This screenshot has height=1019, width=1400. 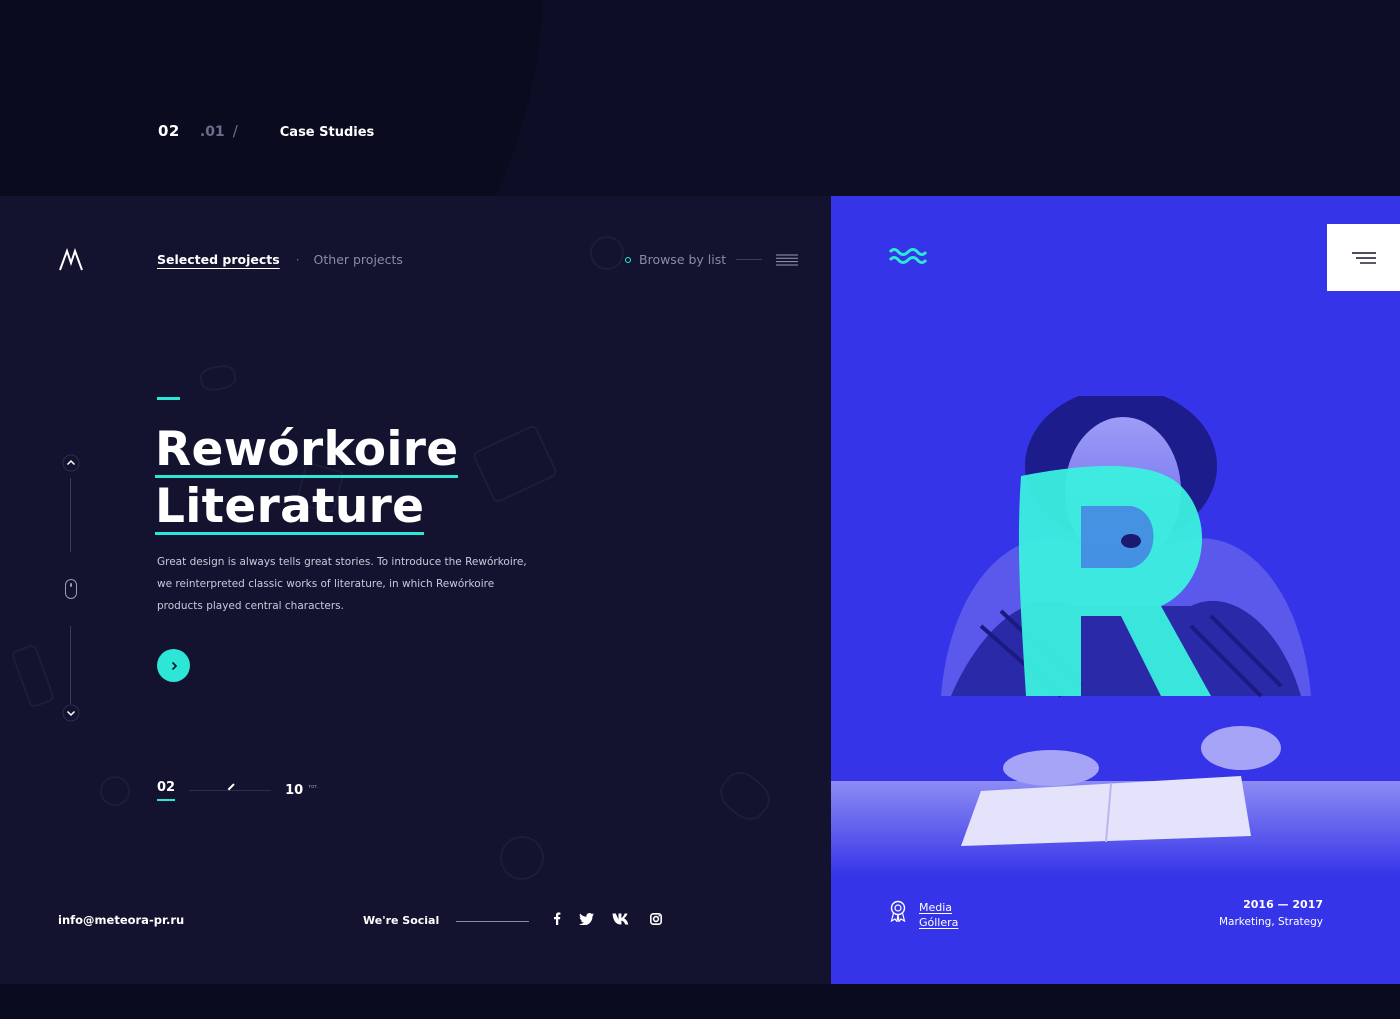 I want to click on menu-button, so click(x=1363, y=257).